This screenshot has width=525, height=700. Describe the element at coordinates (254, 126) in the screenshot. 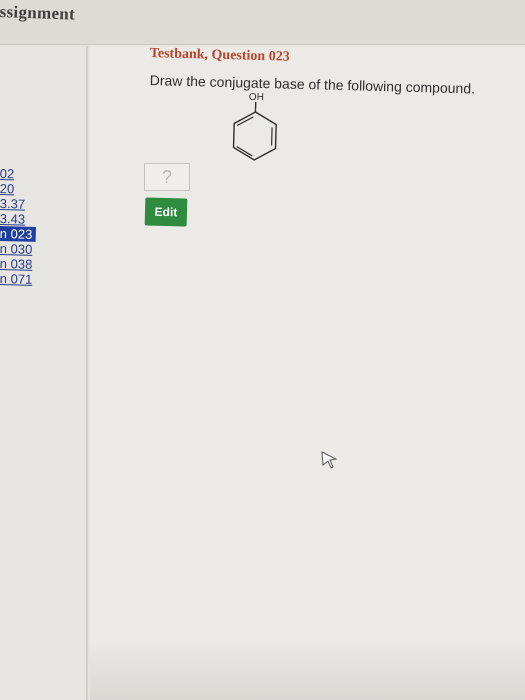

I see `phenol-structure: OH` at that location.